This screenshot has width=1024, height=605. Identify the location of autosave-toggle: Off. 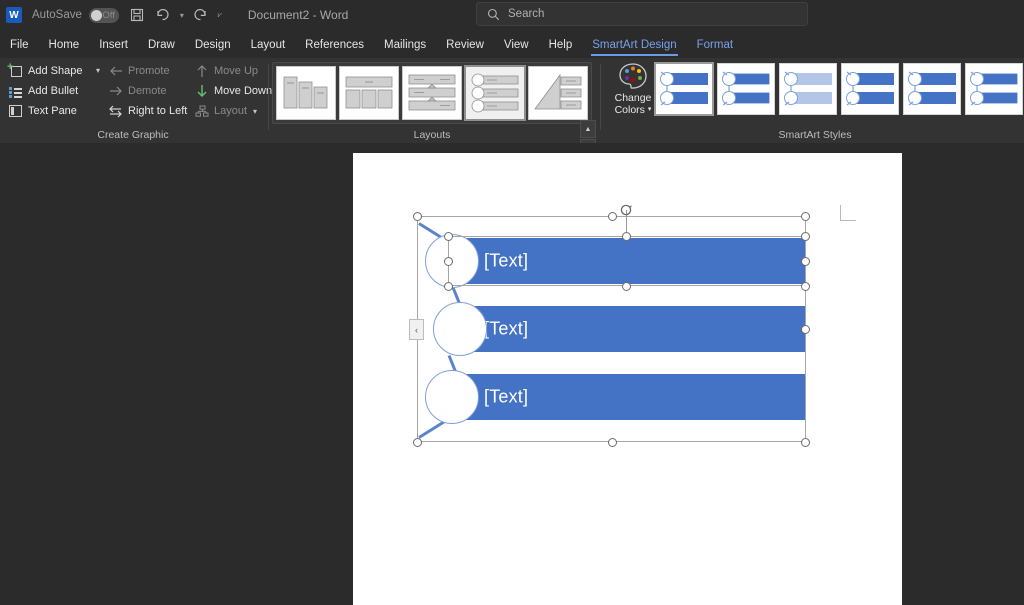
(103, 15).